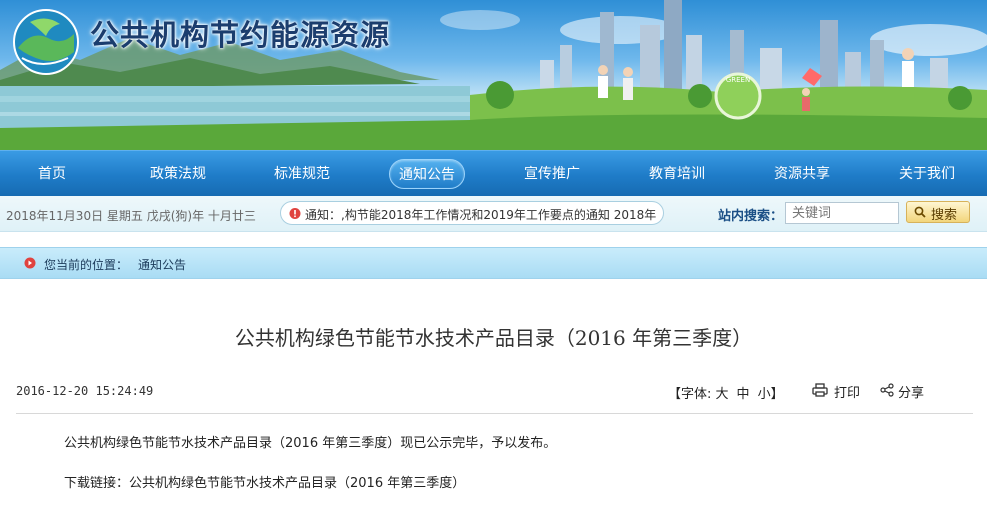 Image resolution: width=987 pixels, height=531 pixels. What do you see at coordinates (302, 174) in the screenshot?
I see `nav-standards: 标准规范` at bounding box center [302, 174].